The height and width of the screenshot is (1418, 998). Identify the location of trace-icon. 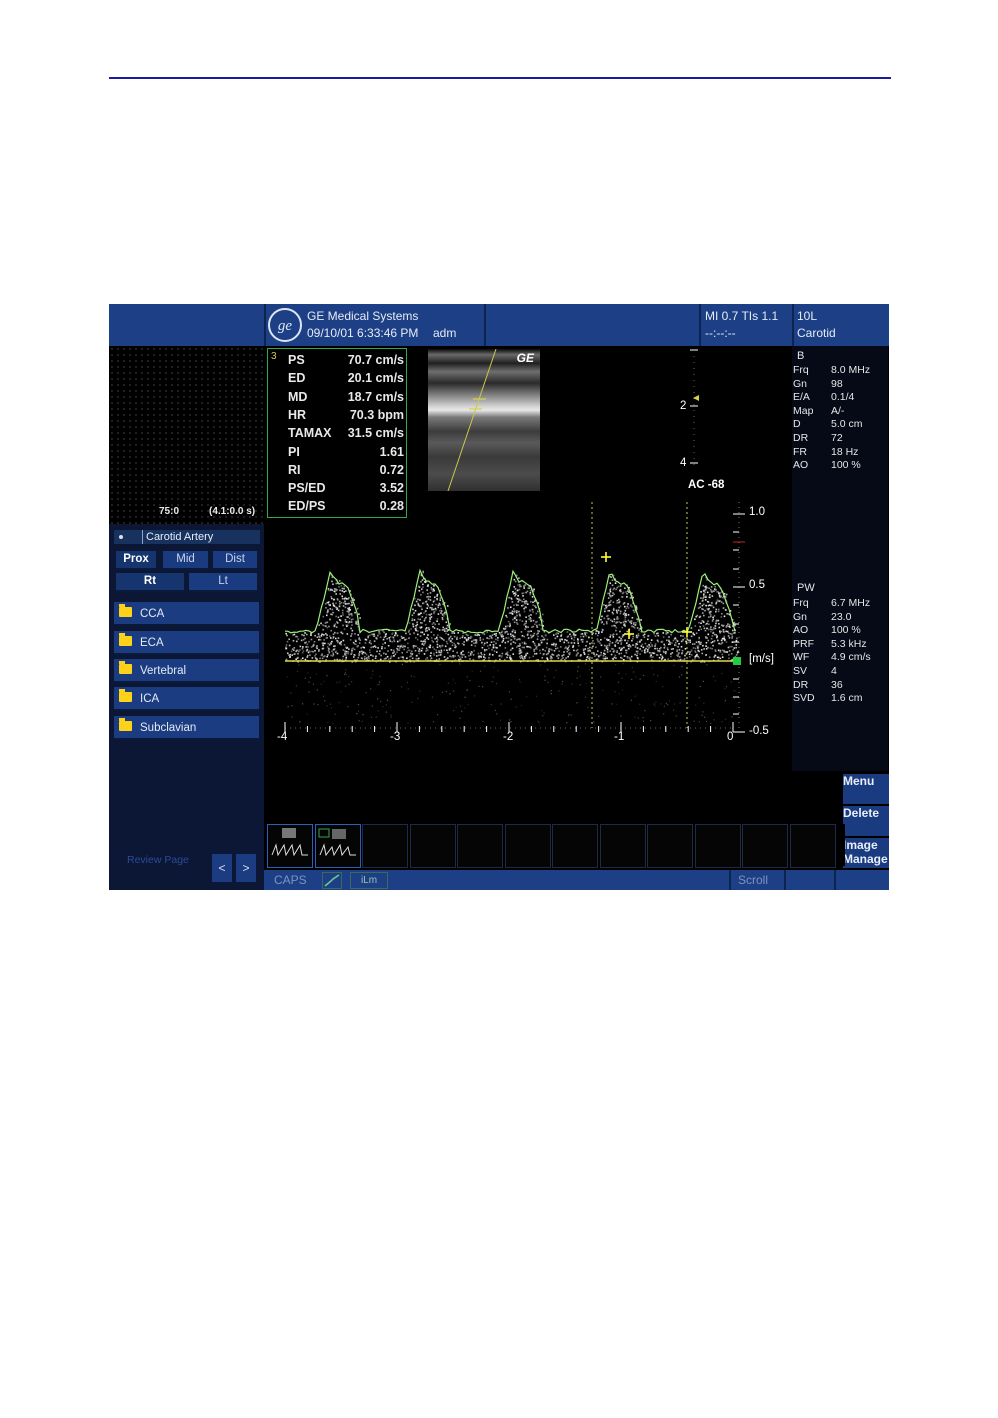
(332, 880).